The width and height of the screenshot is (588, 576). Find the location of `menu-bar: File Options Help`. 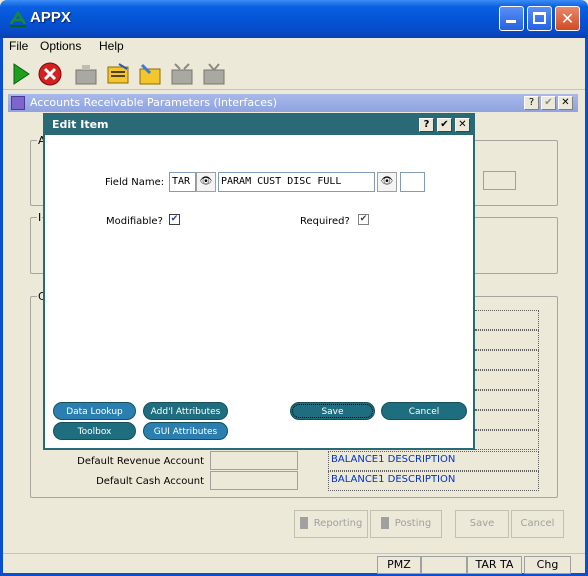

menu-bar: File Options Help is located at coordinates (294, 48).